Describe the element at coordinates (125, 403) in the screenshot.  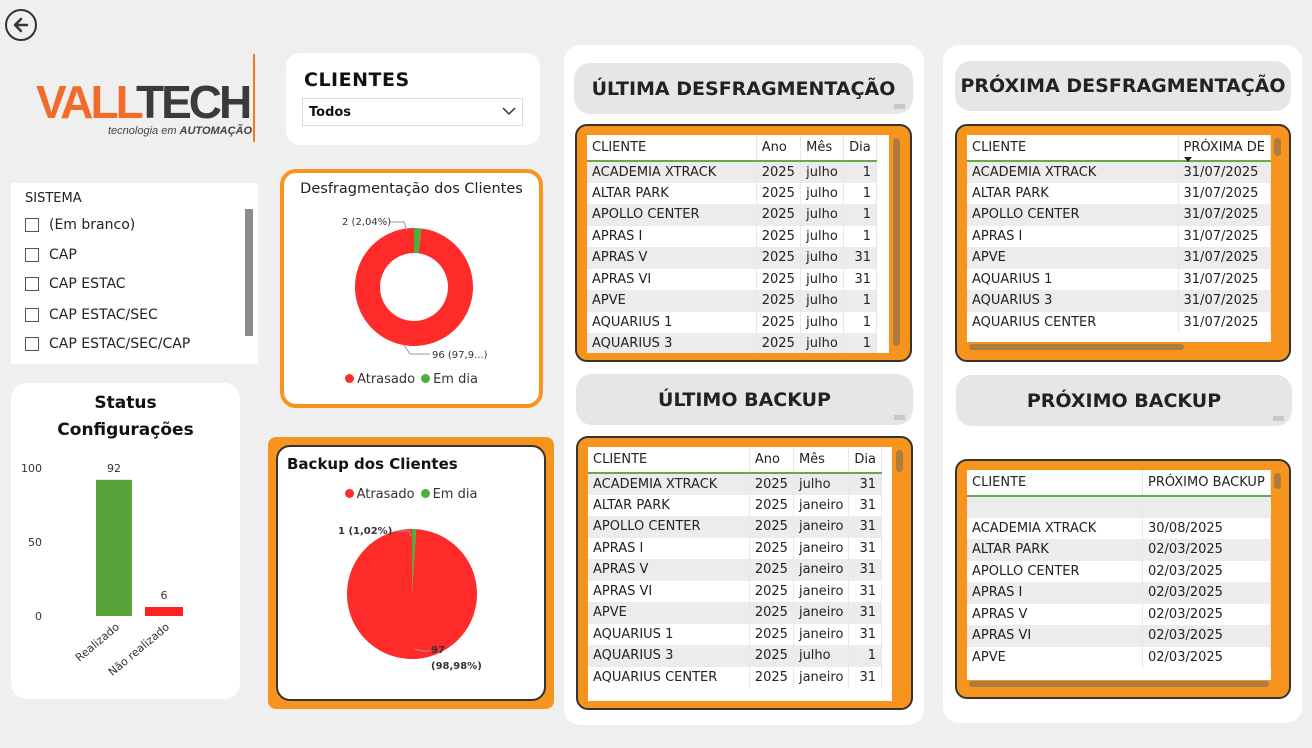
I see `status-title-line1: Status` at that location.